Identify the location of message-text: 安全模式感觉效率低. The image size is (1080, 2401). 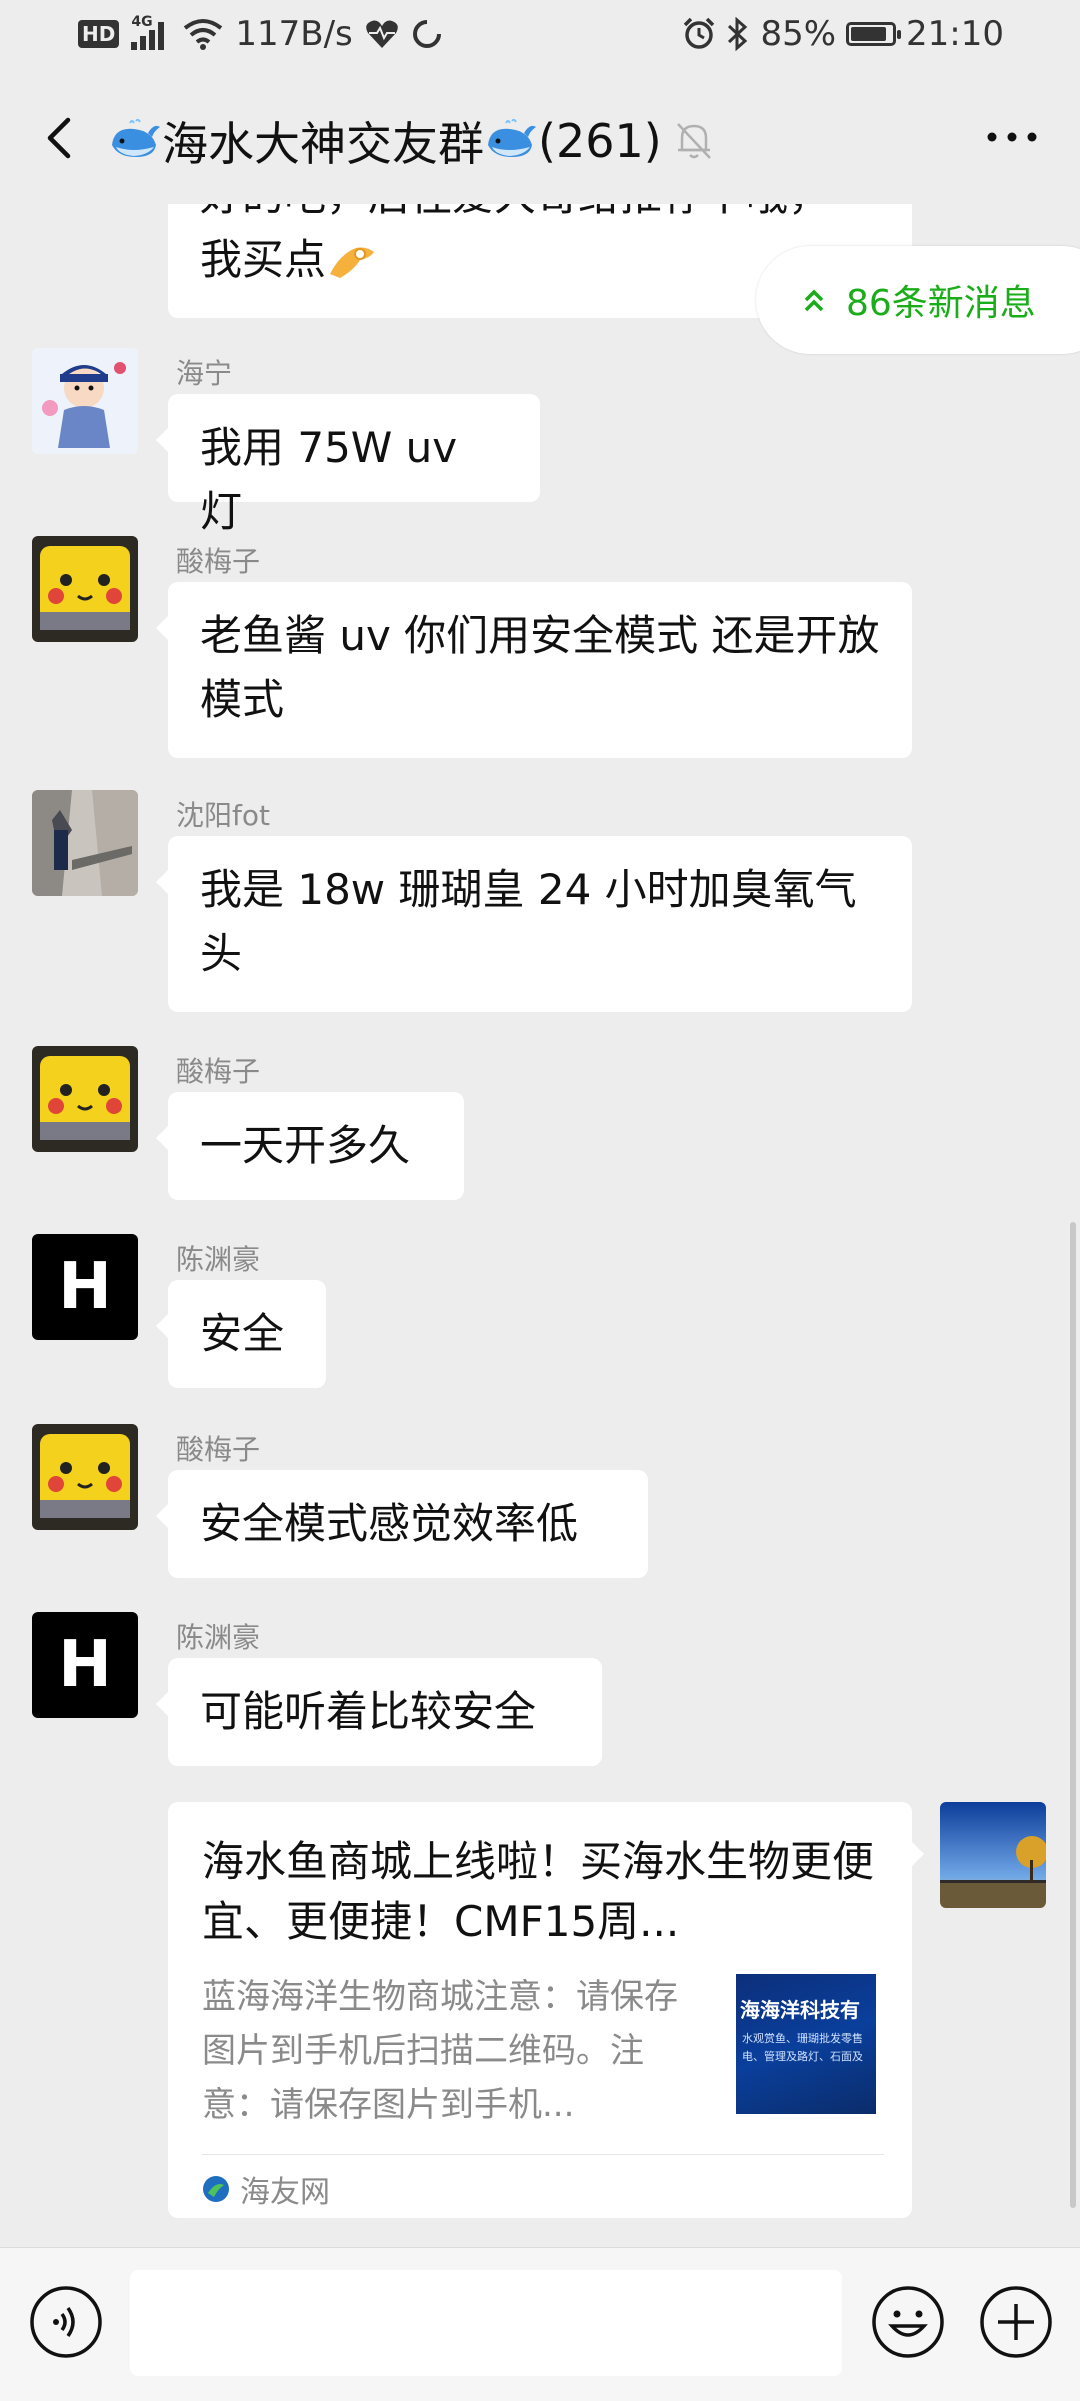
(389, 1523).